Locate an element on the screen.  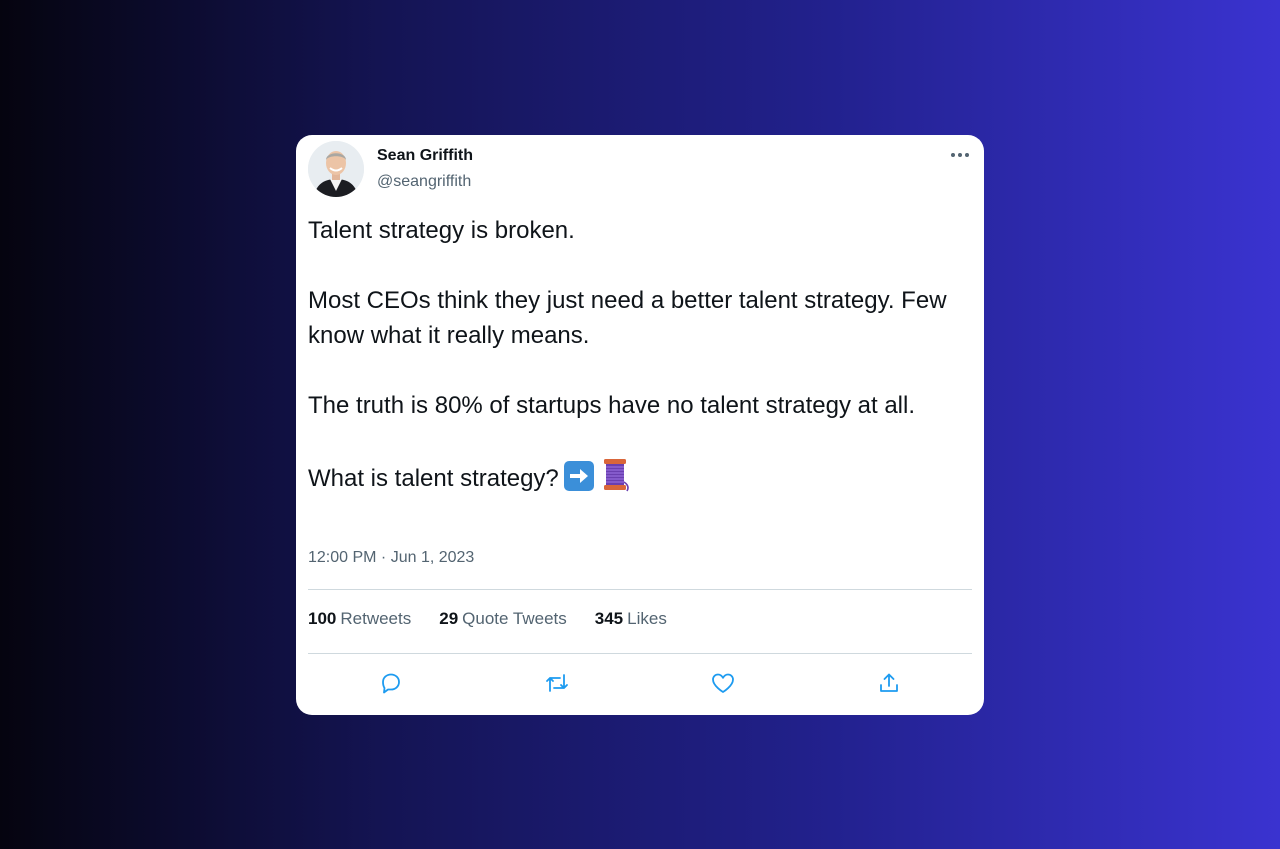
like-icon is located at coordinates (723, 683).